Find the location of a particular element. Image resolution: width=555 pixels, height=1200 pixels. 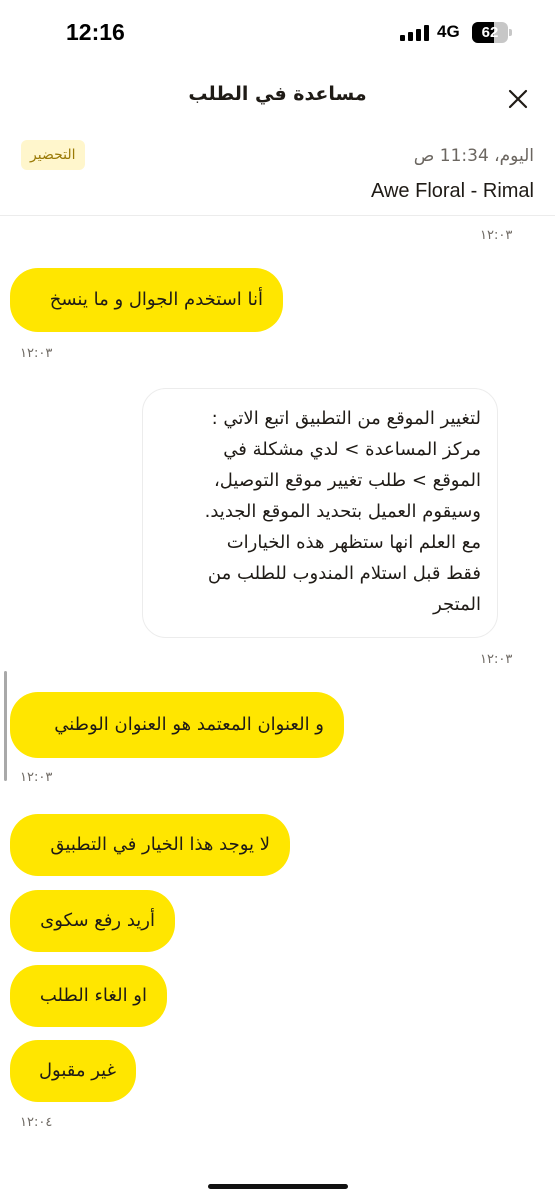

agent-message-line: المتجر is located at coordinates (457, 604).